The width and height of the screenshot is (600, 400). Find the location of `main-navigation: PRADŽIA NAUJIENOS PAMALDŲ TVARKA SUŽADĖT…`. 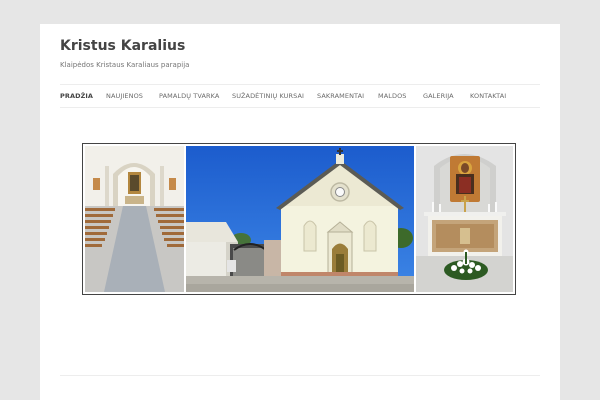

main-navigation: PRADŽIA NAUJIENOS PAMALDŲ TVARKA SUŽADĖT… is located at coordinates (300, 96).